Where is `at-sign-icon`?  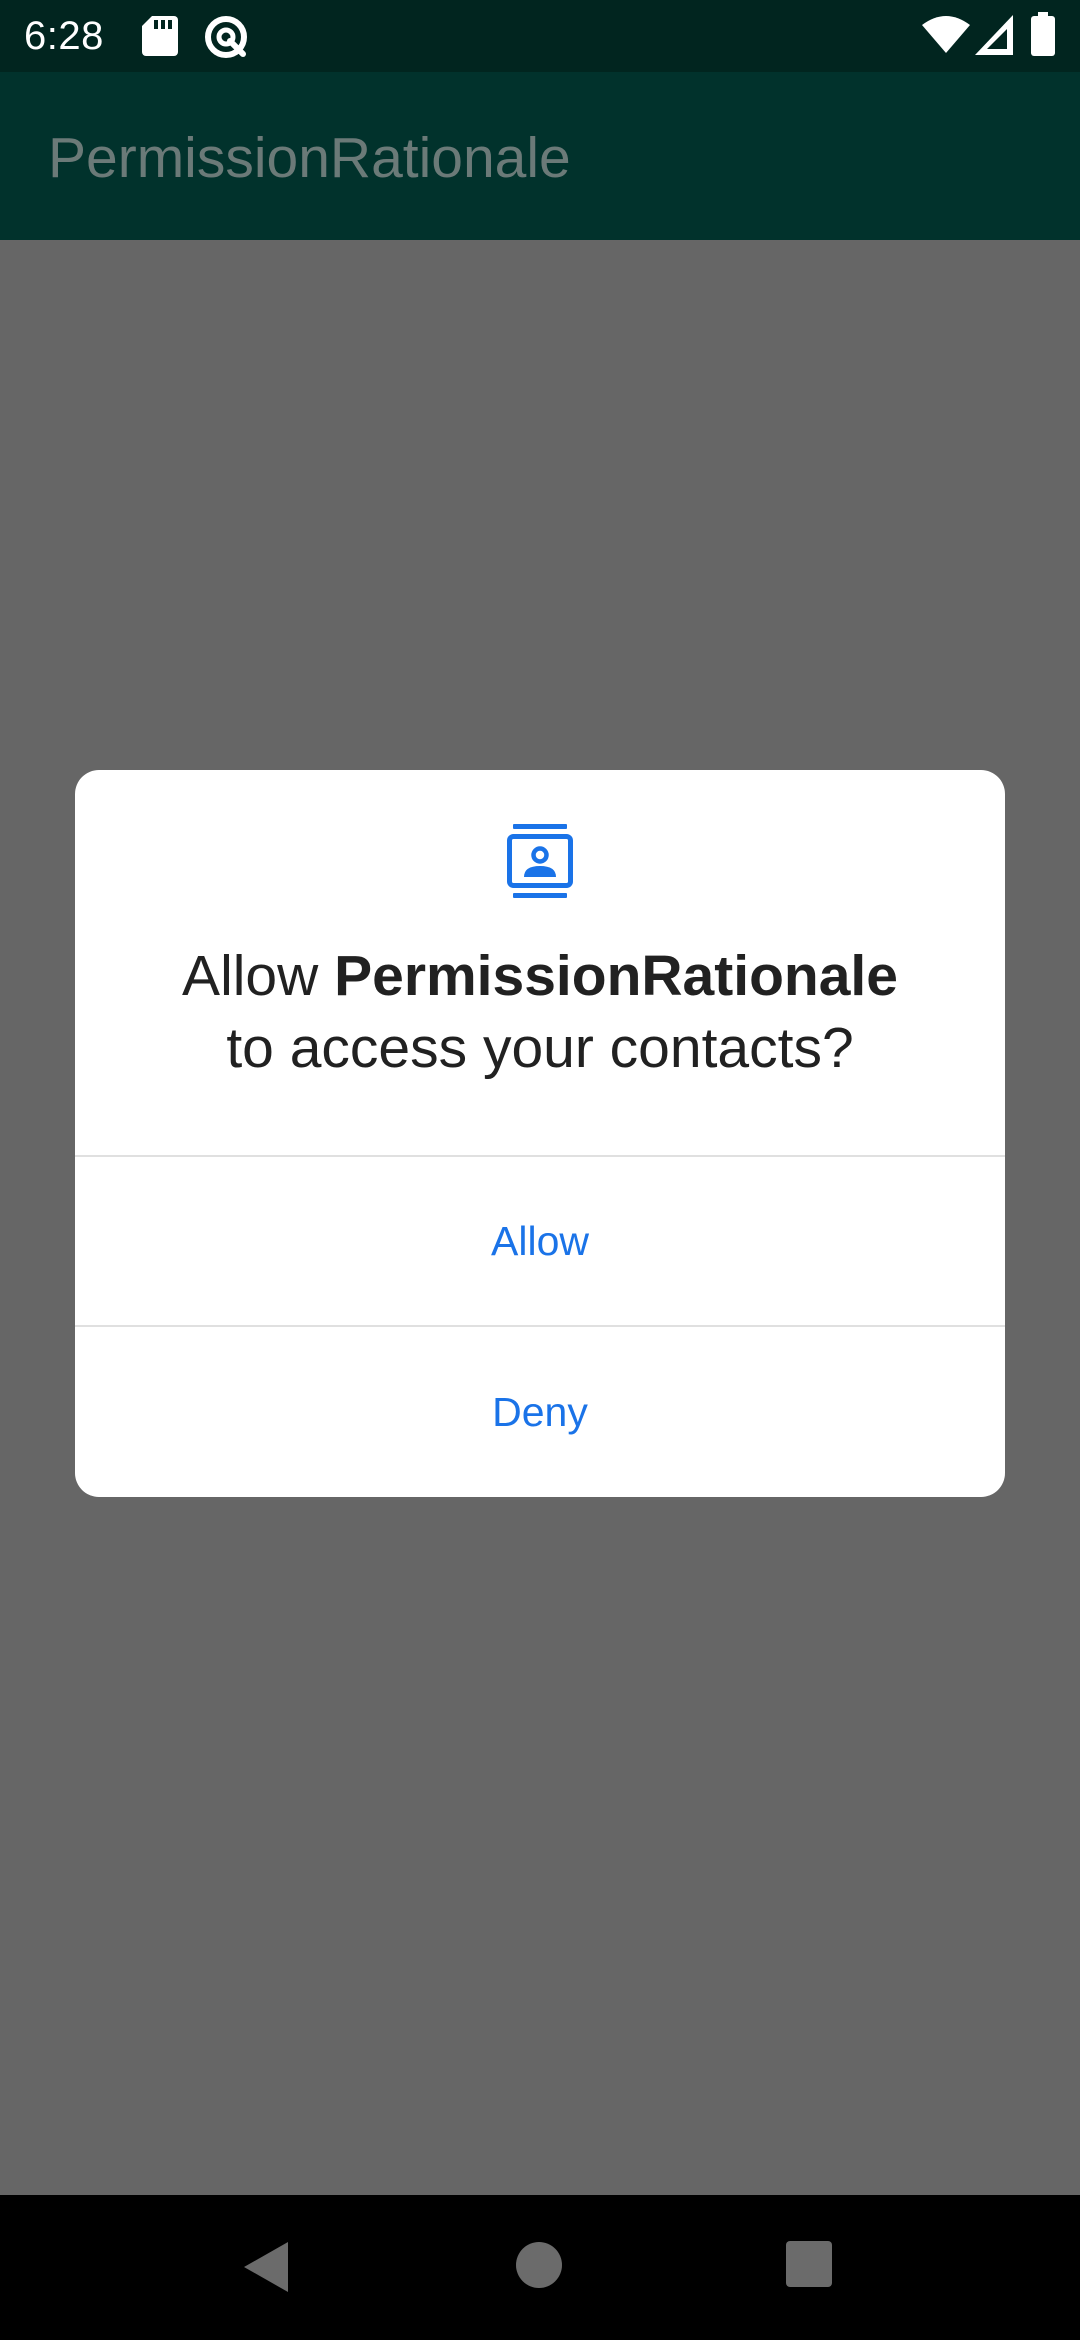 at-sign-icon is located at coordinates (226, 37).